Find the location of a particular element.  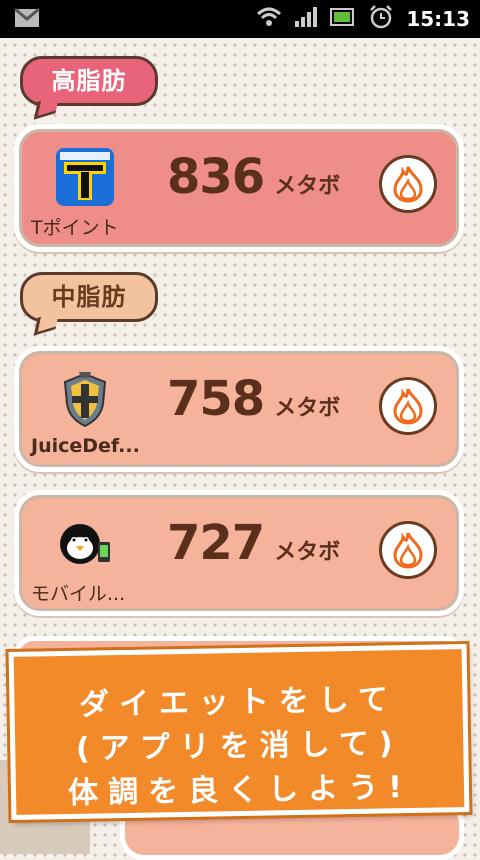

tpoint-icon is located at coordinates (85, 177).